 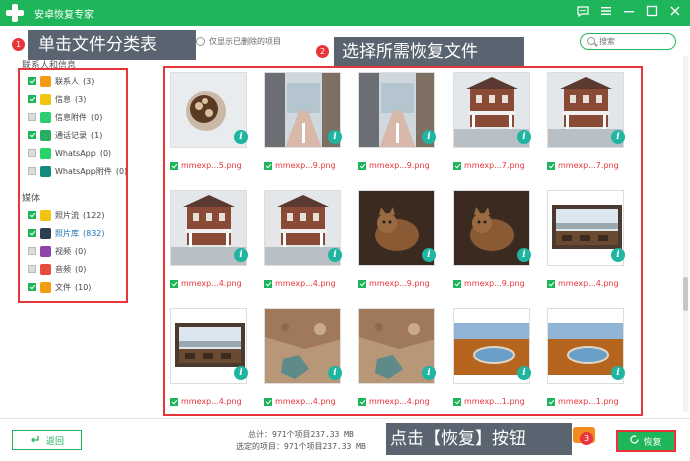 I want to click on recover-label: 恢复, so click(x=652, y=442).